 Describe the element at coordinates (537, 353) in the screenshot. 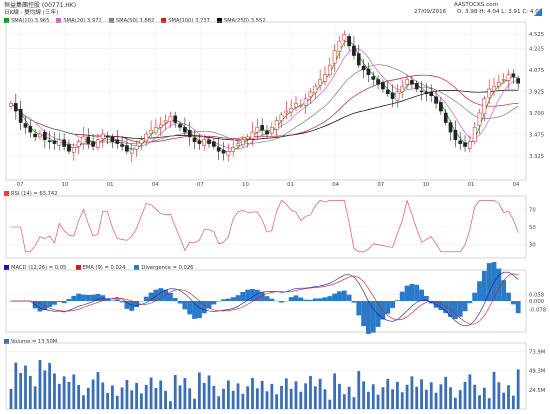

I see `volume-y-tick-label: 73.9M` at that location.